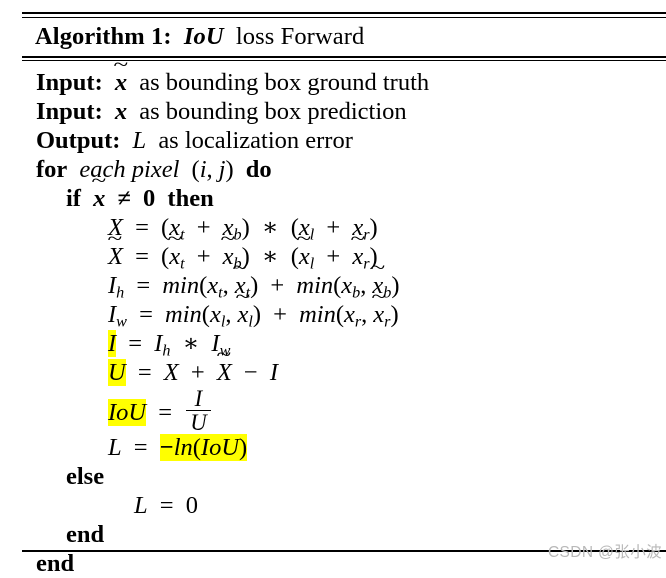 This screenshot has width=666, height=578. Describe the element at coordinates (258, 169) in the screenshot. I see `for-do-keyword: do` at that location.